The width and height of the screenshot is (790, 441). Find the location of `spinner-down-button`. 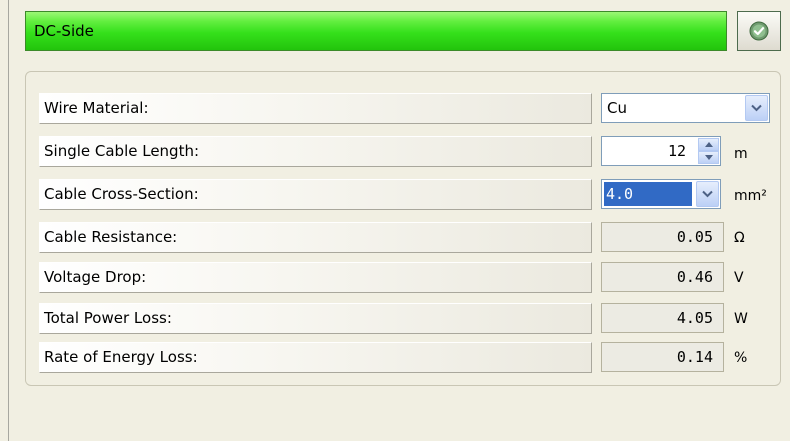

spinner-down-button is located at coordinates (708, 157).